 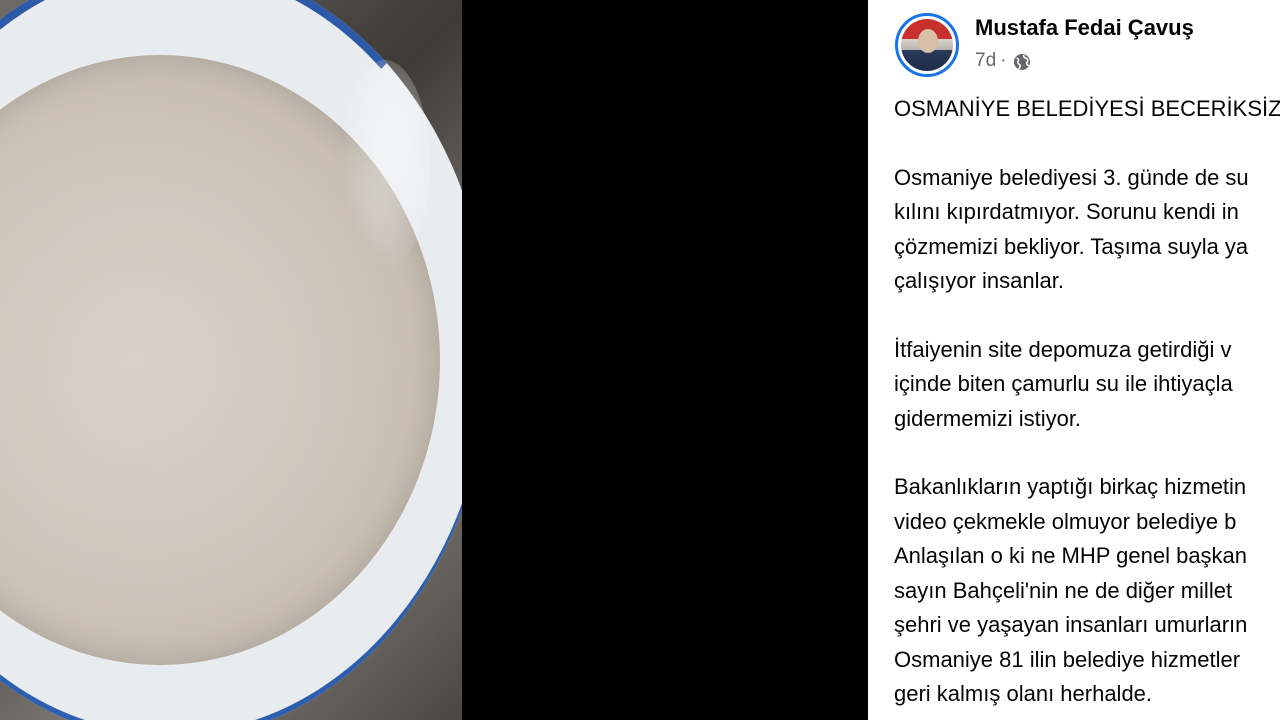 I want to click on post-text-line: Osmaniye 81 ilin belediye hizmetler, so click(x=1067, y=659).